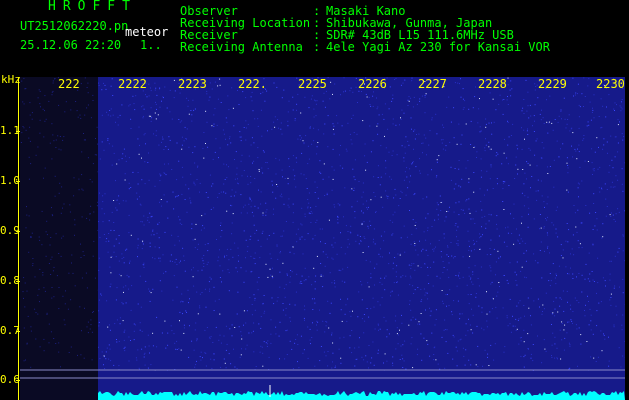  What do you see at coordinates (69, 84) in the screenshot?
I see `time-label: 222` at bounding box center [69, 84].